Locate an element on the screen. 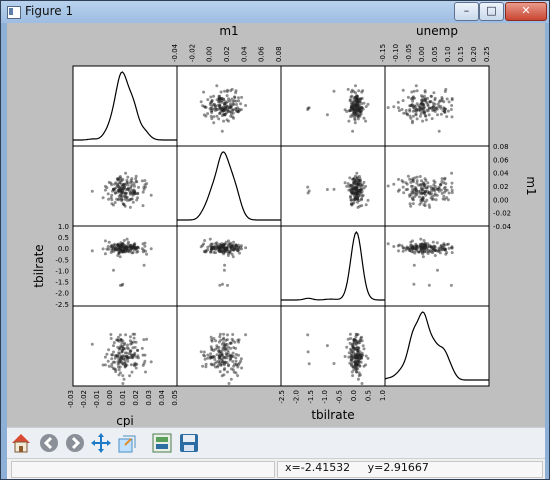  title-bar: Figure 1 – □ ✕ is located at coordinates (275, 12).